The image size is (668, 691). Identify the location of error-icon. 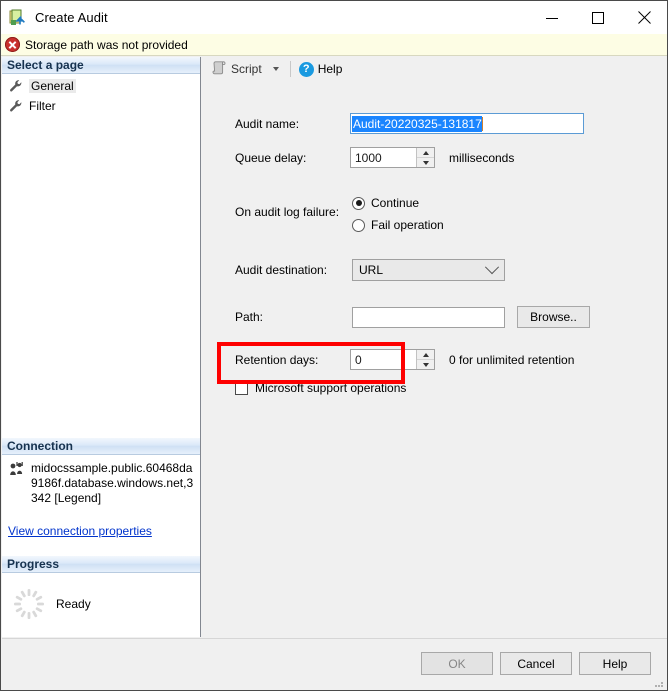
(12, 44).